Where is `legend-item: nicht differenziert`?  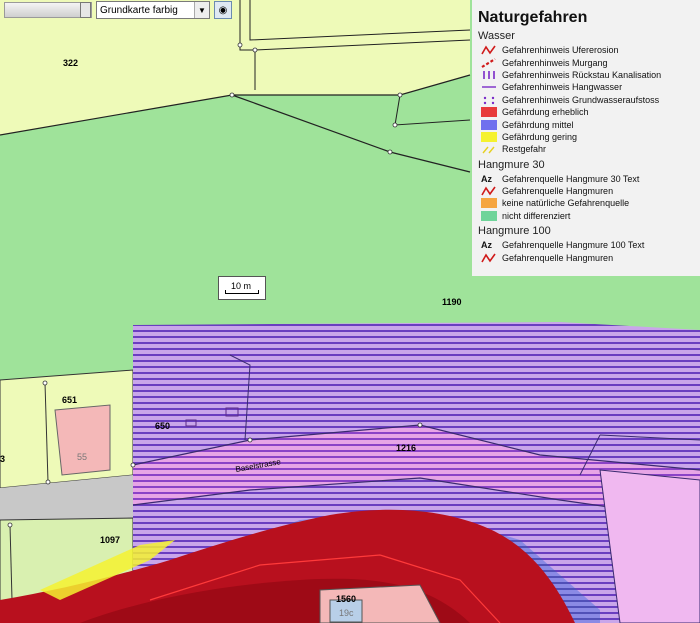
legend-item: nicht differenziert is located at coordinates (586, 216).